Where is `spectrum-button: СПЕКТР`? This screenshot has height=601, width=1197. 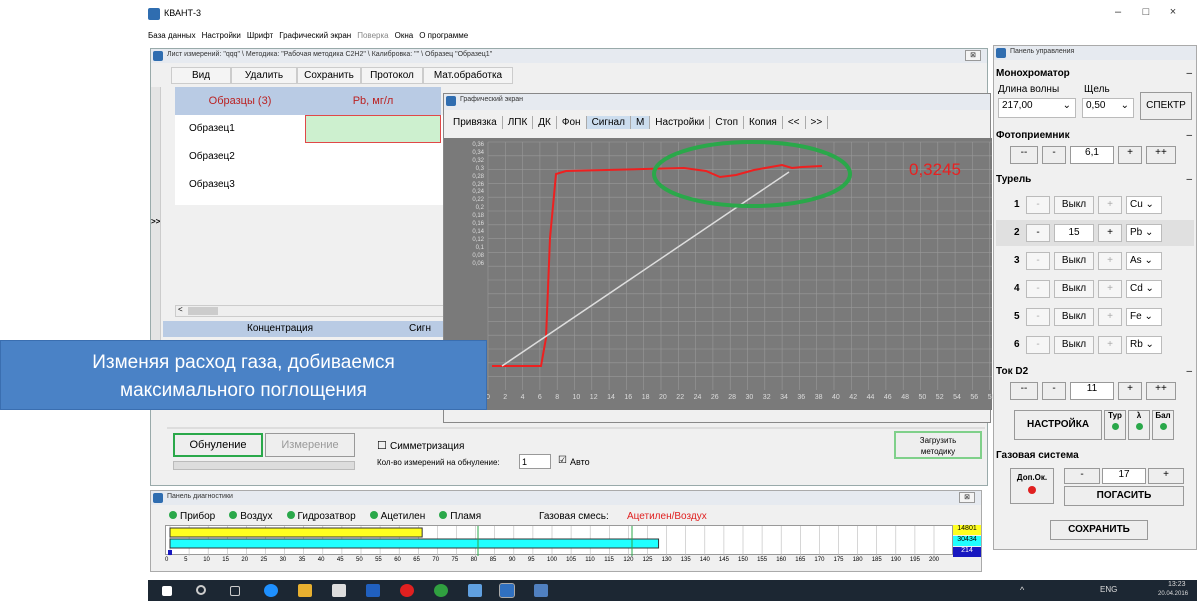 spectrum-button: СПЕКТР is located at coordinates (1166, 106).